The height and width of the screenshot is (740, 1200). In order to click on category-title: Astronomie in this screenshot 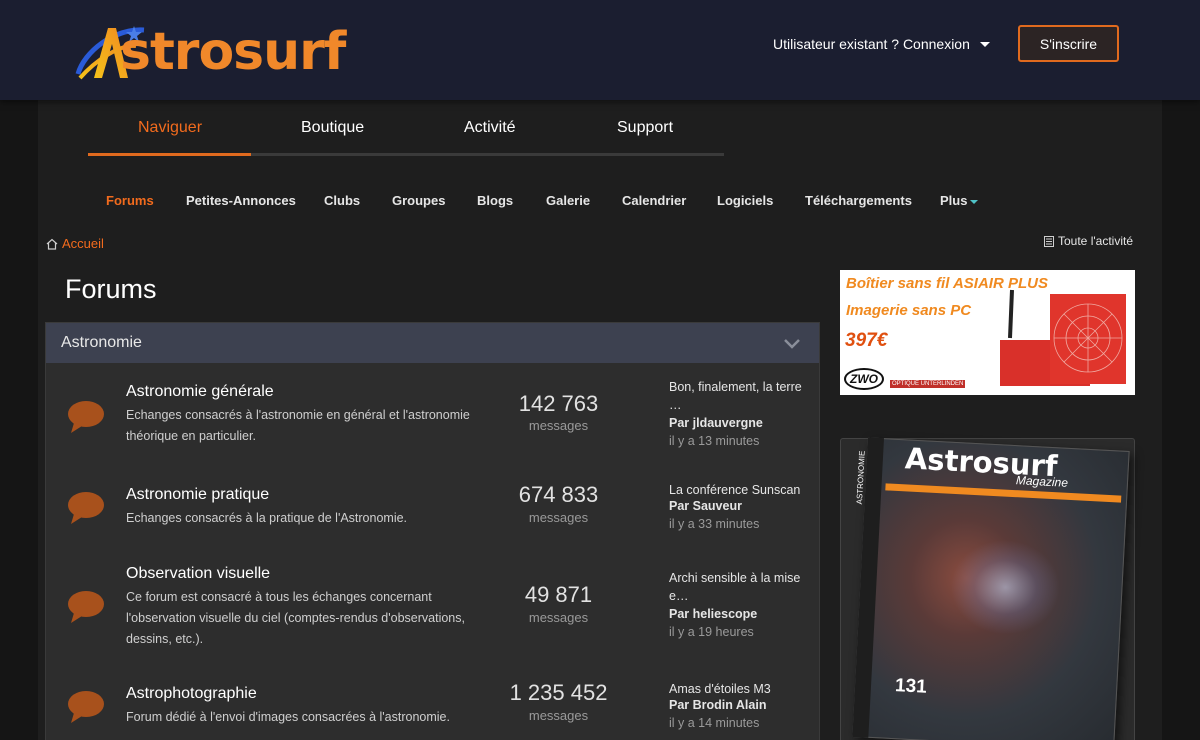, I will do `click(101, 343)`.